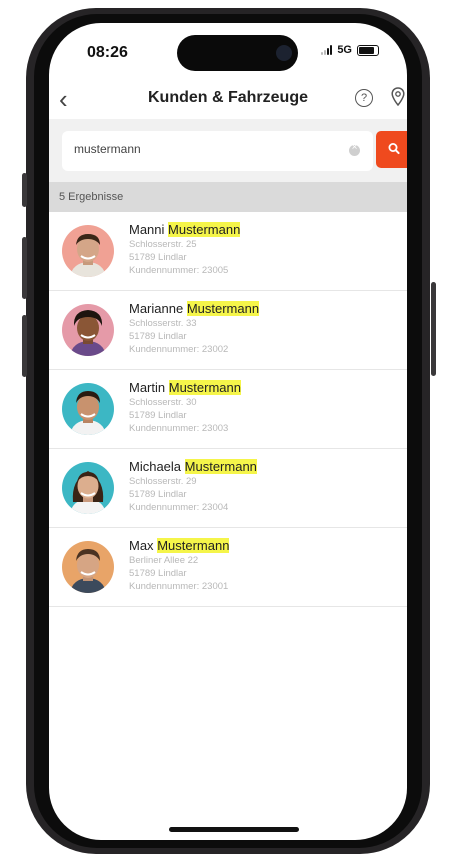  Describe the element at coordinates (398, 97) in the screenshot. I see `location-pin-icon` at that location.